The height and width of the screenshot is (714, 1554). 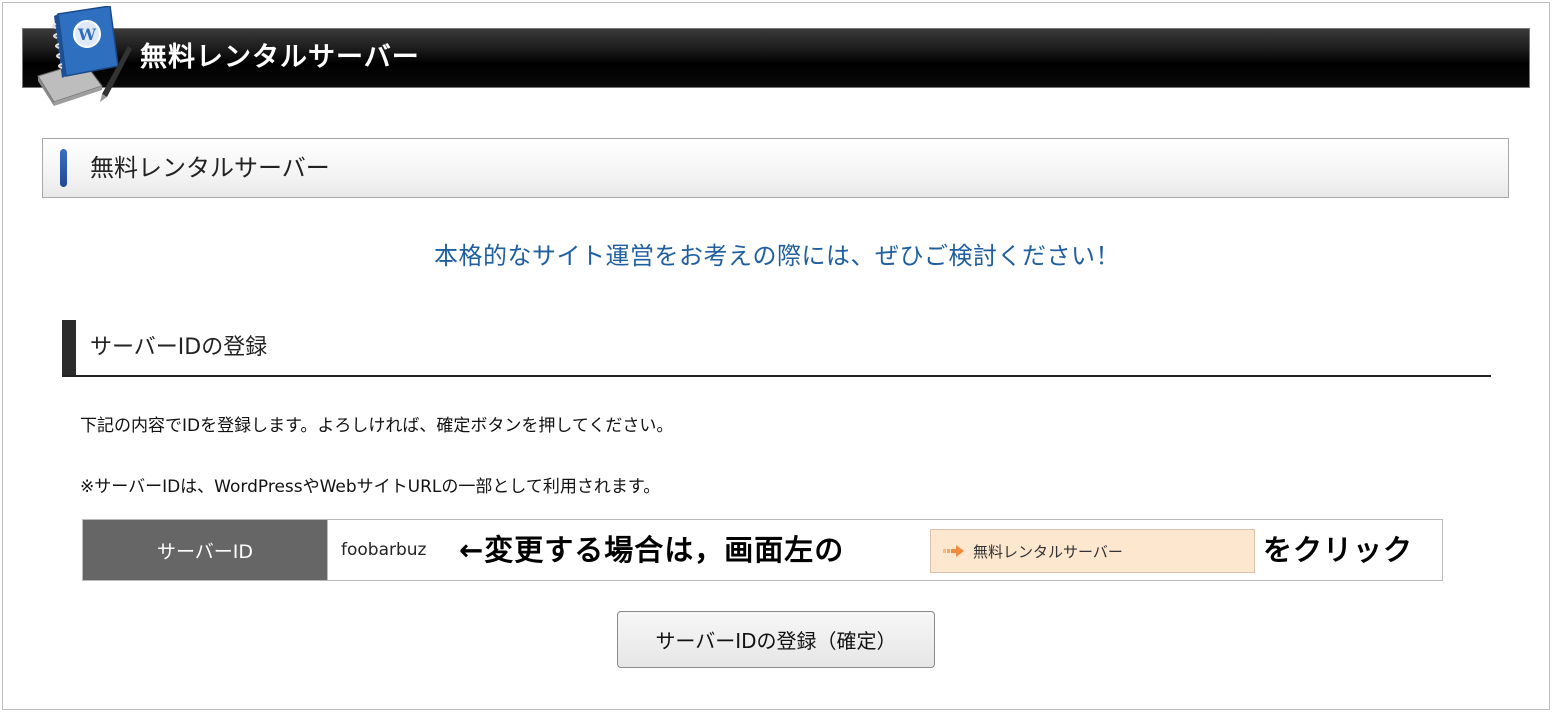 I want to click on section-title: 無料レンタルサーバー, so click(x=210, y=168).